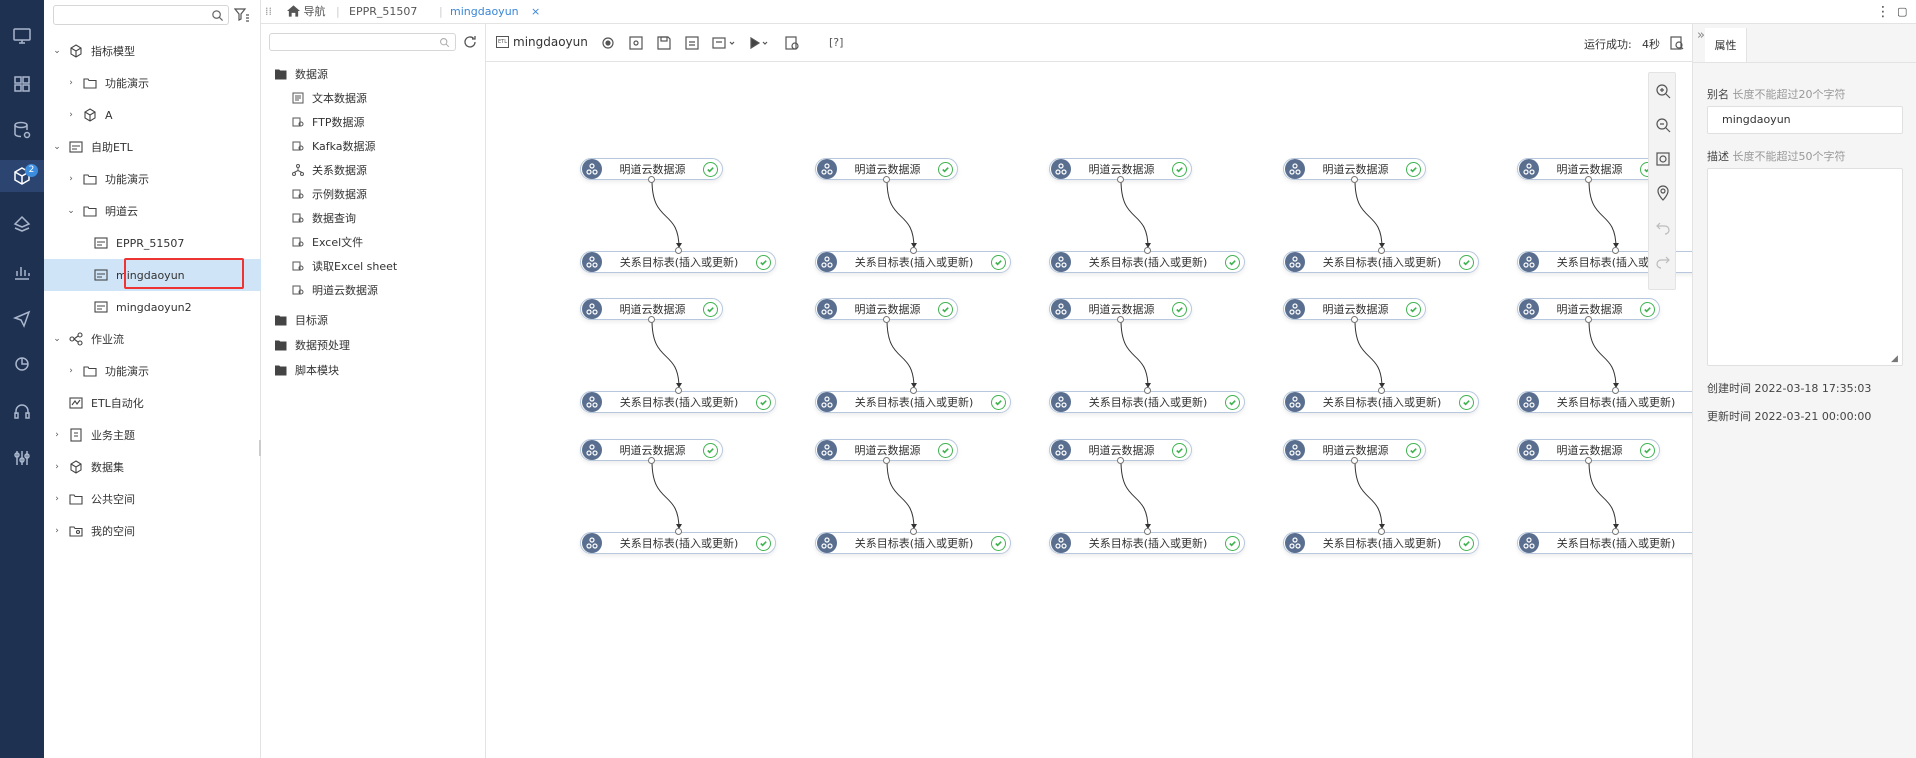 The height and width of the screenshot is (758, 1916). What do you see at coordinates (22, 36) in the screenshot?
I see `monitor-icon` at bounding box center [22, 36].